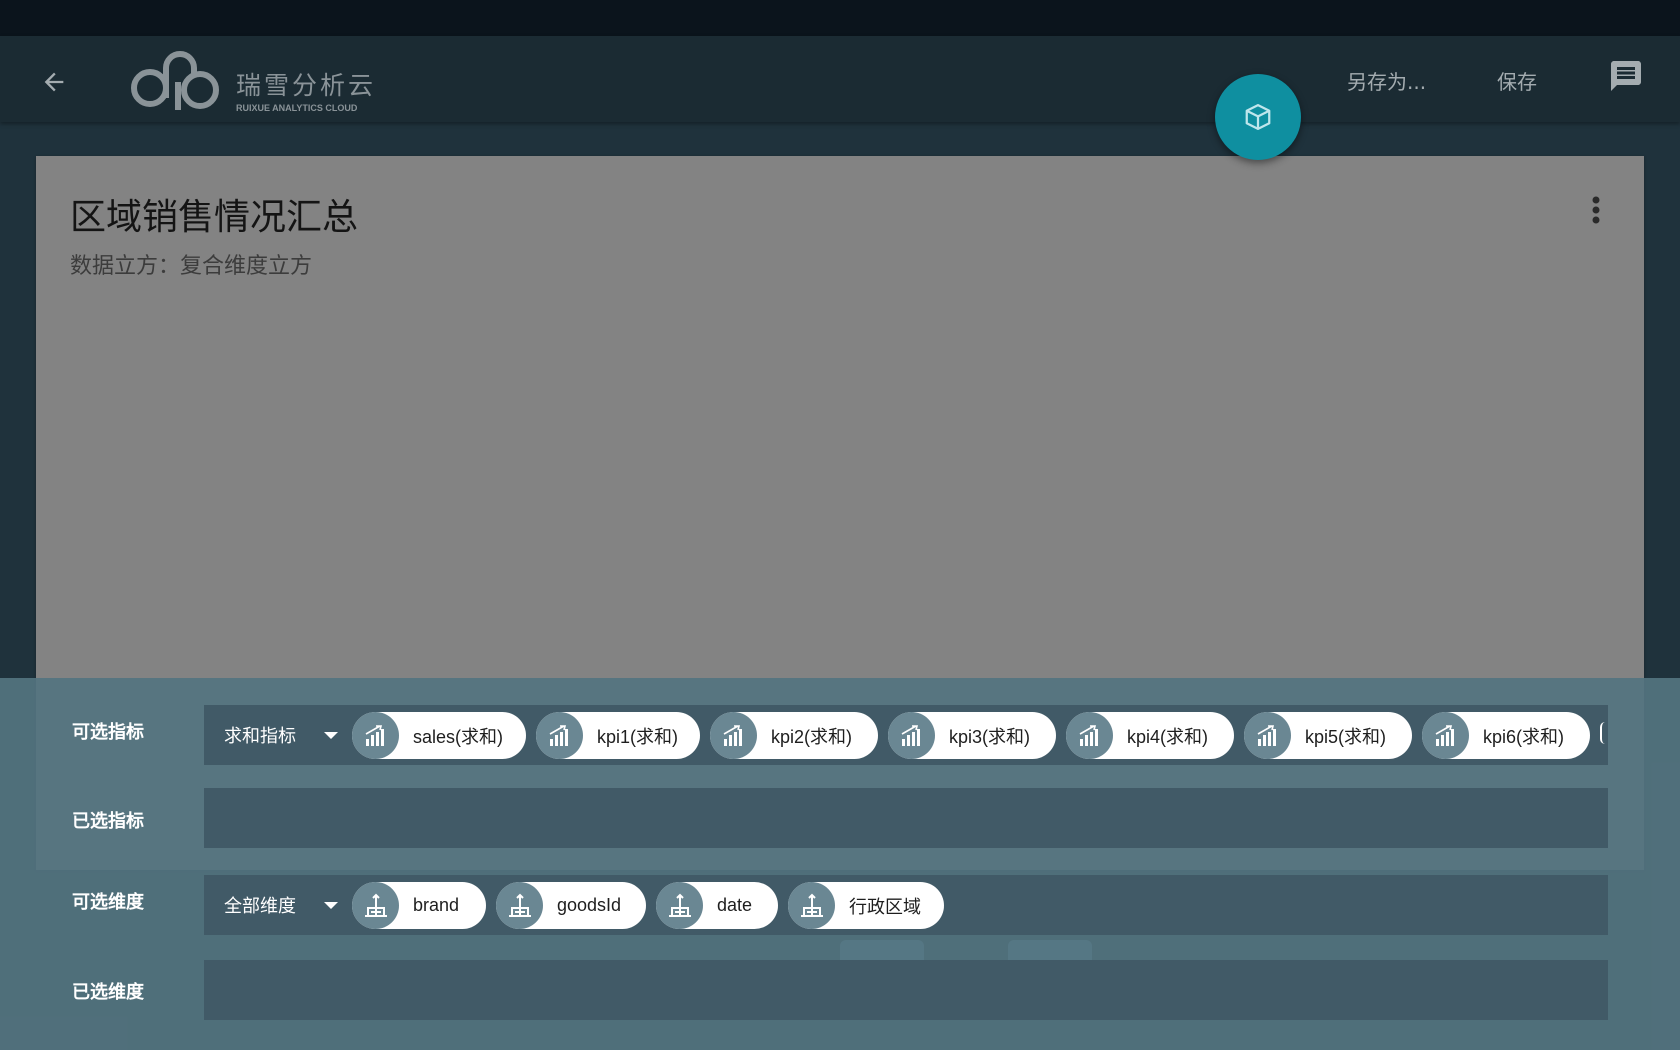  I want to click on metric-chip: kpi1(求和), so click(618, 735).